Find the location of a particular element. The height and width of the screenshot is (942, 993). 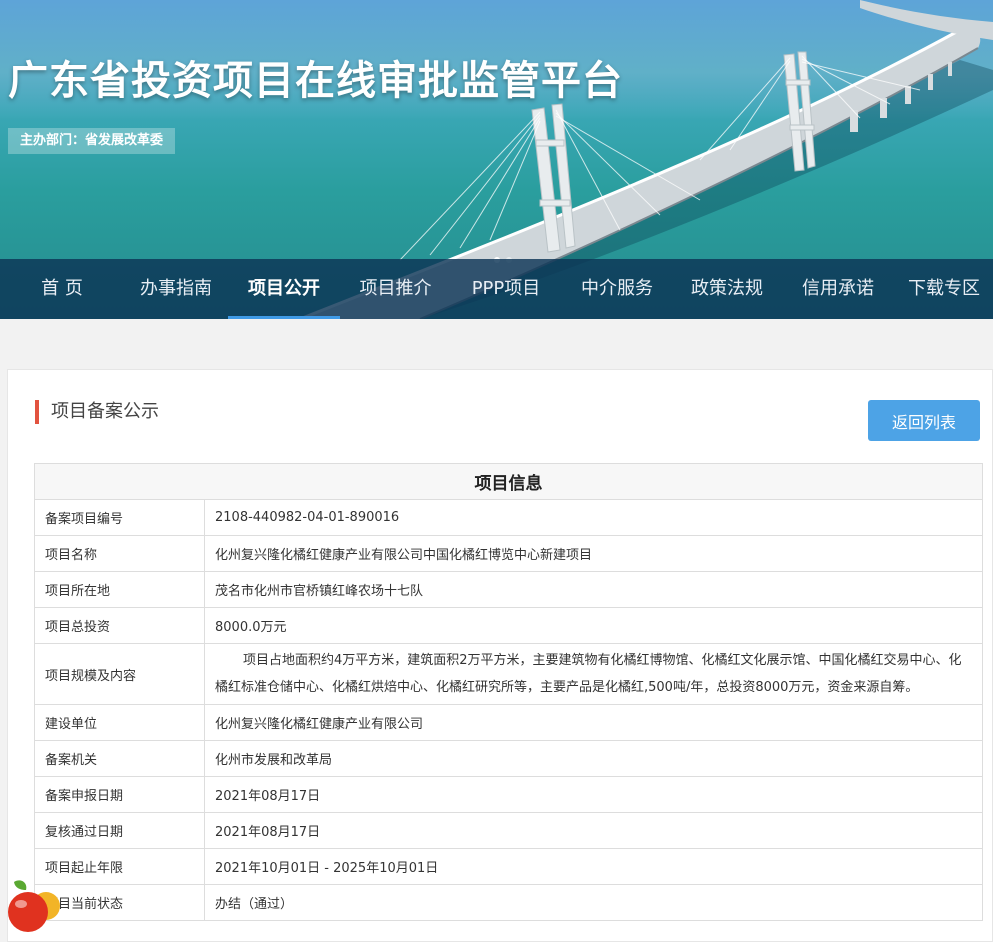

table-row: 项目当前状态 办结（通过） is located at coordinates (508, 902).